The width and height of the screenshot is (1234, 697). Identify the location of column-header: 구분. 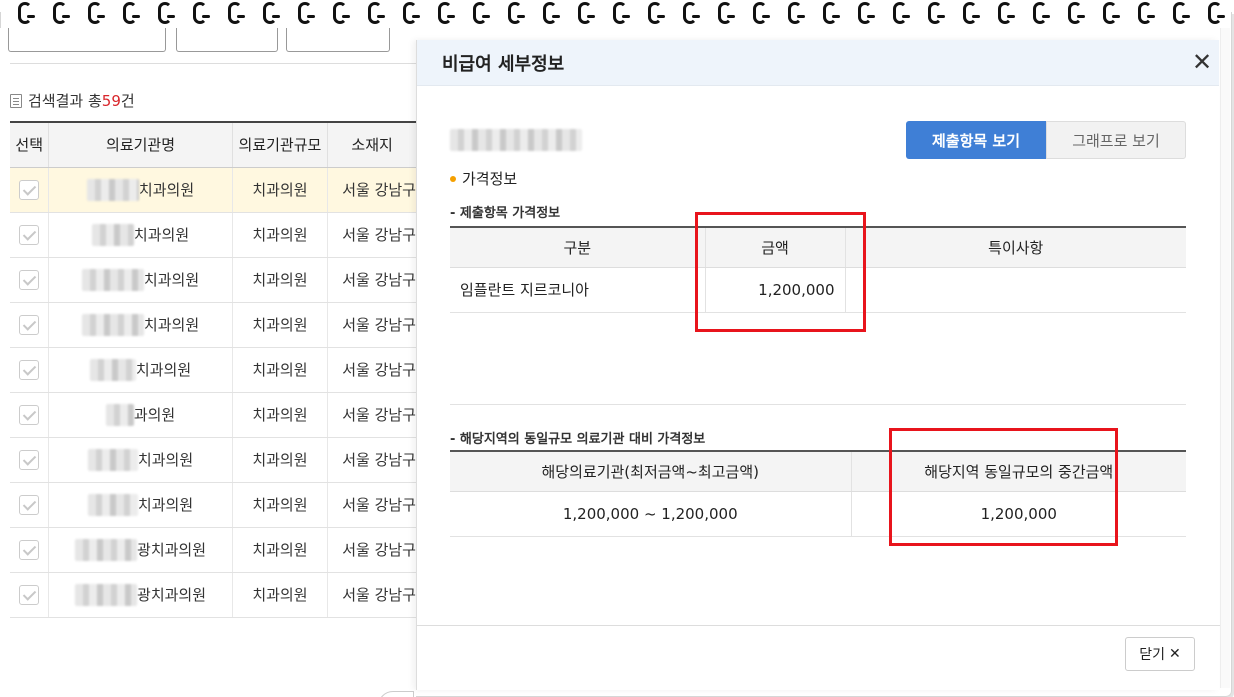
(577, 247).